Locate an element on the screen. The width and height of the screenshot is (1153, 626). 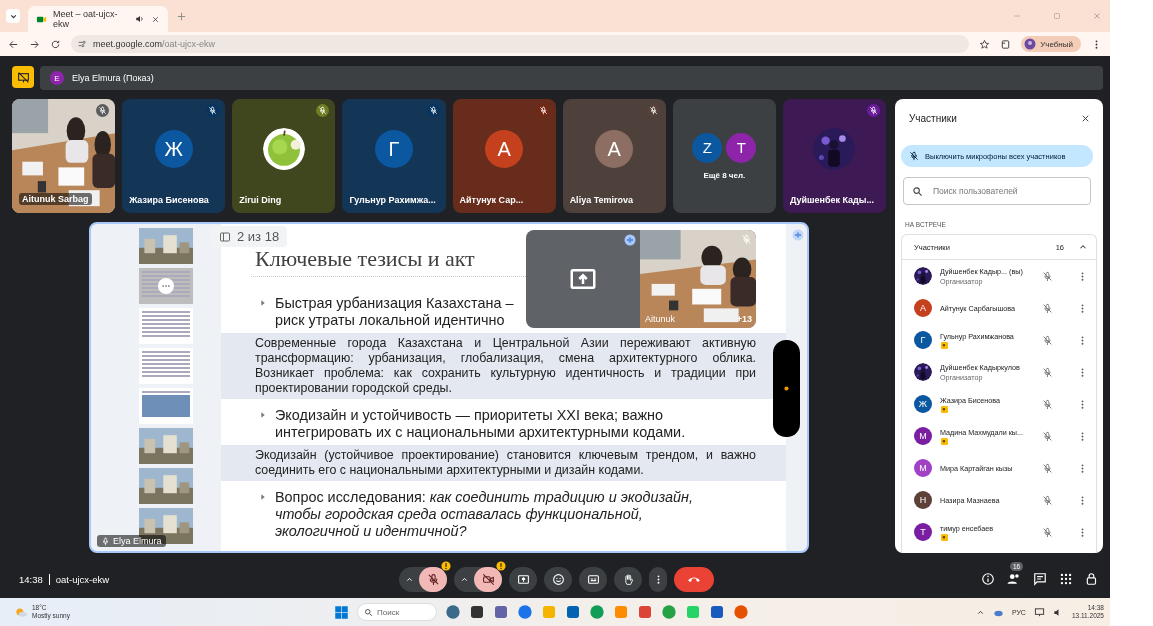
start-icon is located at coordinates (341, 612).